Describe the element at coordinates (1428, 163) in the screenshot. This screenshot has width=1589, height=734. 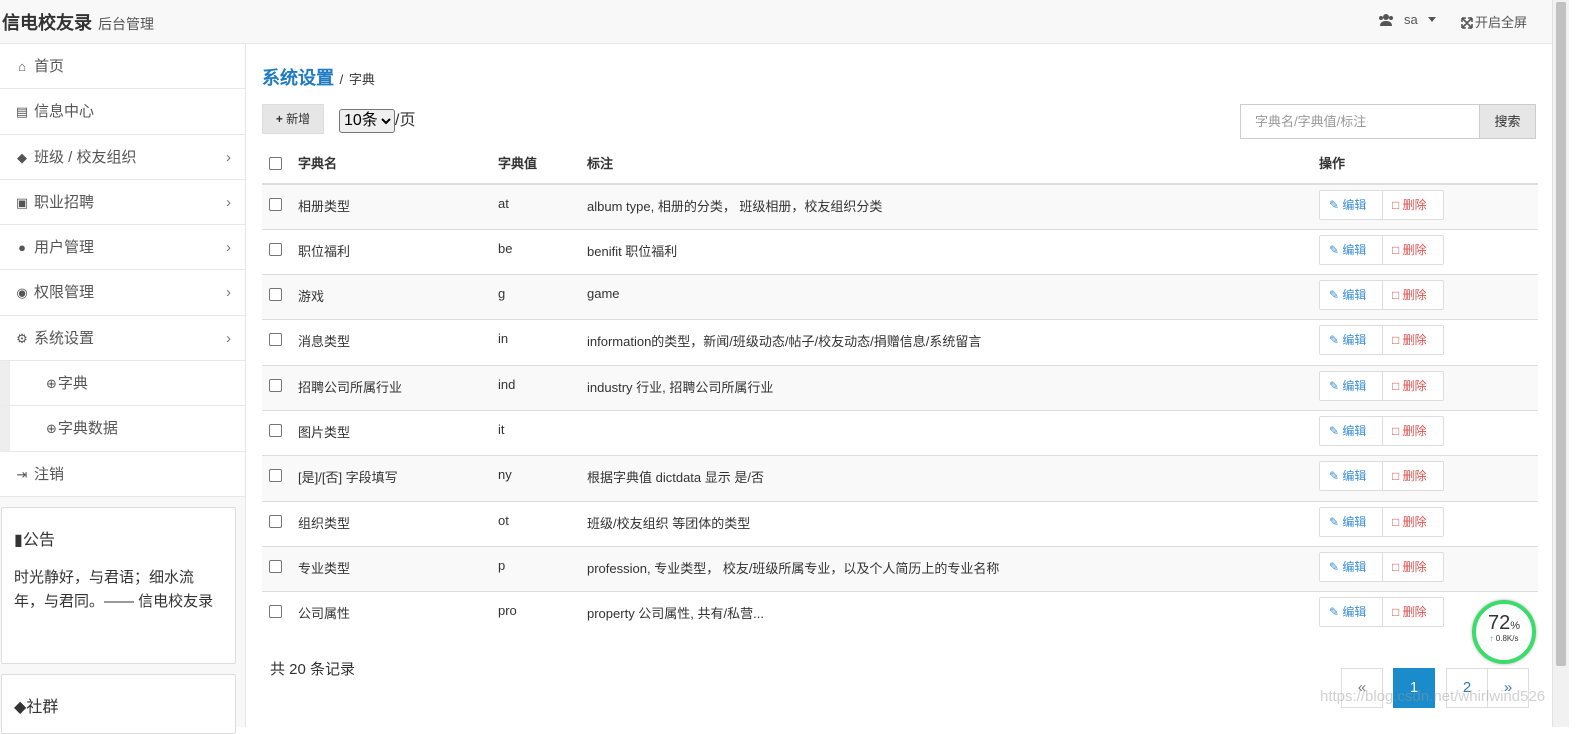
I see `column-header-actions: 操作` at that location.